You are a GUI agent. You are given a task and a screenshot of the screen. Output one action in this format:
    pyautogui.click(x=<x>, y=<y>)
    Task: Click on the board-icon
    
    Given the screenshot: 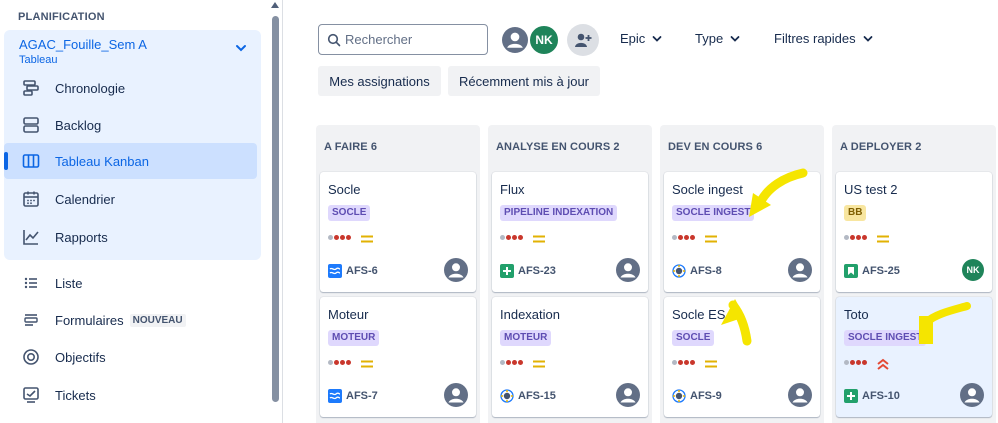 What is the action you would take?
    pyautogui.click(x=31, y=161)
    